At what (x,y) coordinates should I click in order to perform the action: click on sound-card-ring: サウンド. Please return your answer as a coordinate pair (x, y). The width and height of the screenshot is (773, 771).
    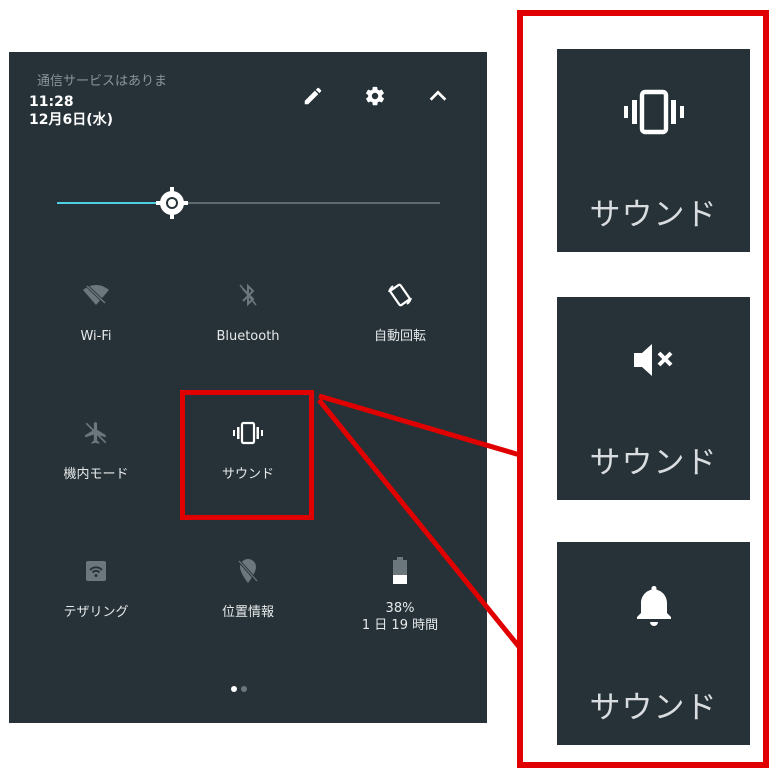
    Looking at the image, I should click on (653, 643).